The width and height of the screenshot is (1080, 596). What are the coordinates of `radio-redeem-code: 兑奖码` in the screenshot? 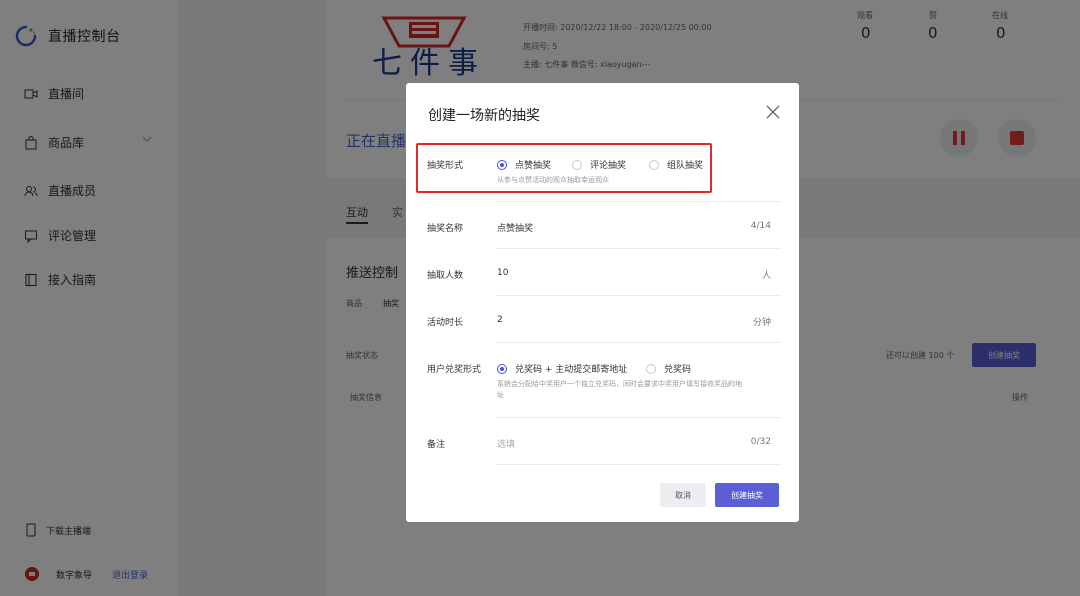 It's located at (668, 368).